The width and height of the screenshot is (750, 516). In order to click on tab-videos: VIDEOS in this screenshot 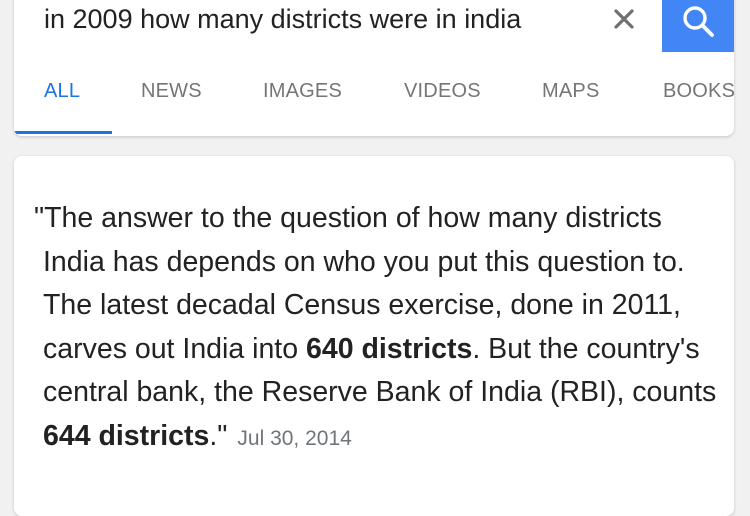, I will do `click(442, 106)`.